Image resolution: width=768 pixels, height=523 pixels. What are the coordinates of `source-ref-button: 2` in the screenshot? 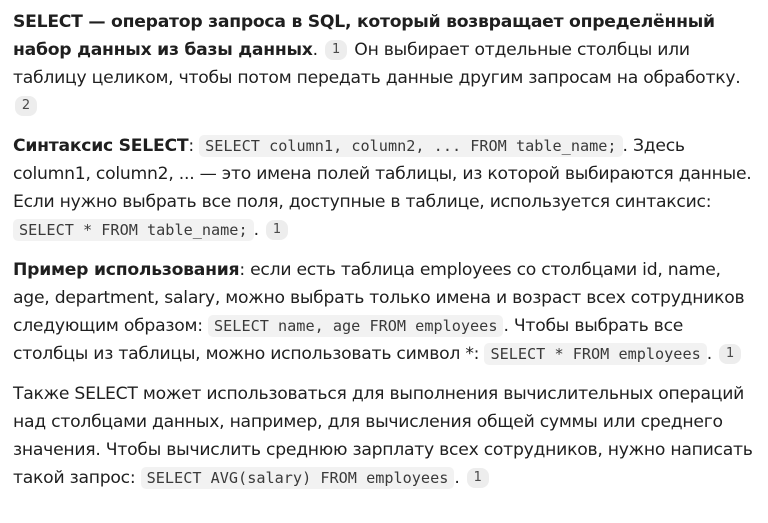 It's located at (26, 106).